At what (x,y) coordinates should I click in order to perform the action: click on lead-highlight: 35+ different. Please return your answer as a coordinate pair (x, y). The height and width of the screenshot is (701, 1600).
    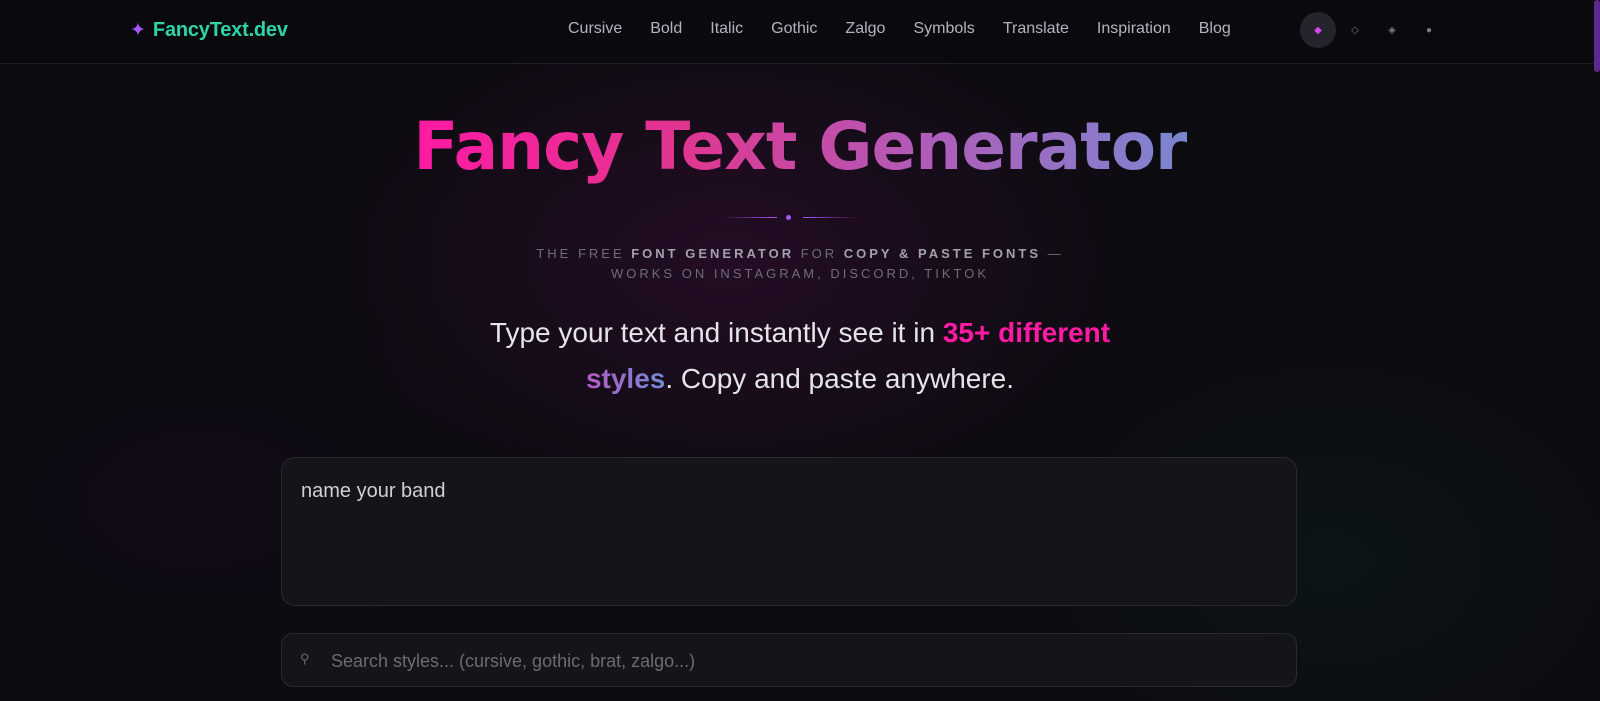
    Looking at the image, I should click on (1026, 332).